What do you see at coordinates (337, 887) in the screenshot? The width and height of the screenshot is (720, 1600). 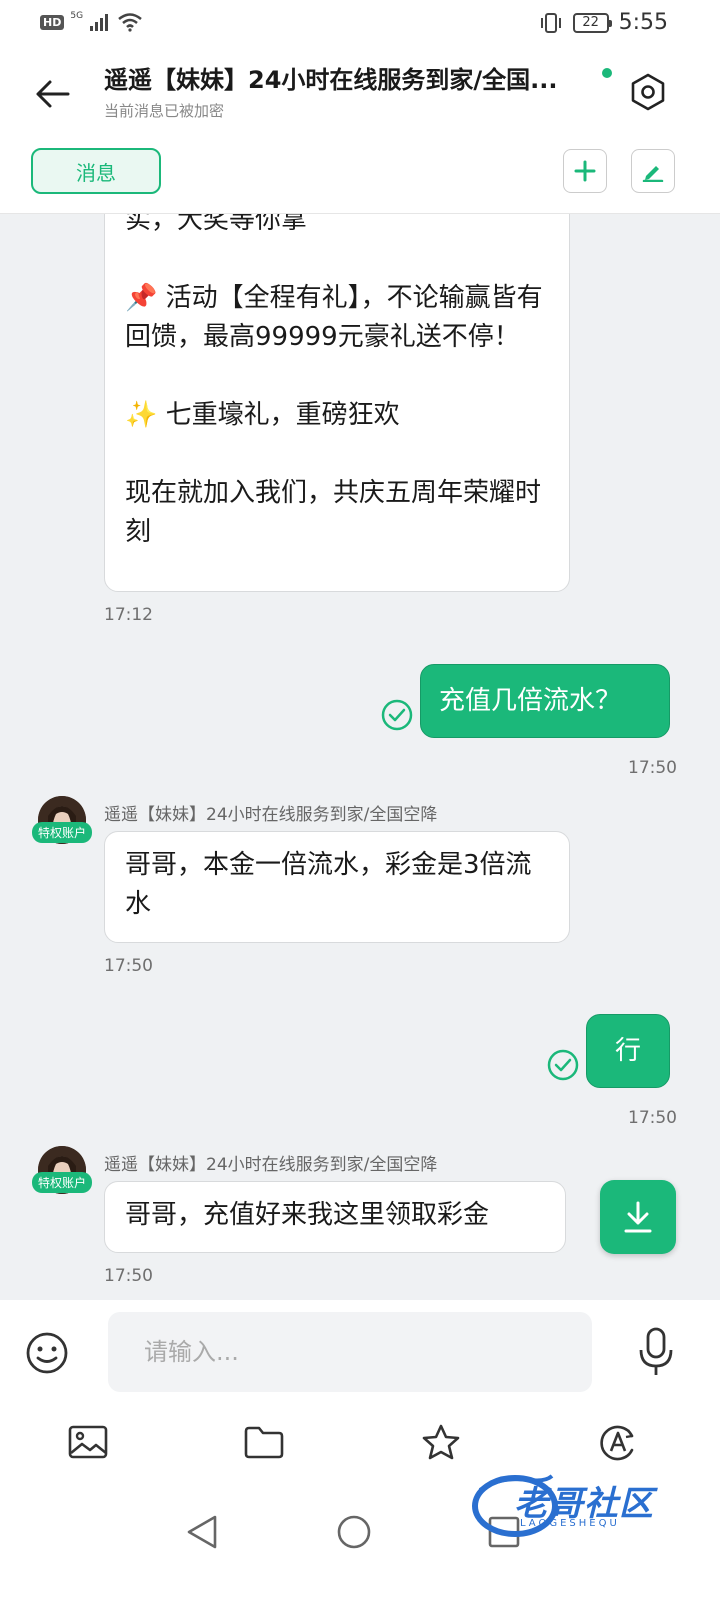 I see `incoming-message: 哥哥，本金一倍流水，彩金是3倍流水` at bounding box center [337, 887].